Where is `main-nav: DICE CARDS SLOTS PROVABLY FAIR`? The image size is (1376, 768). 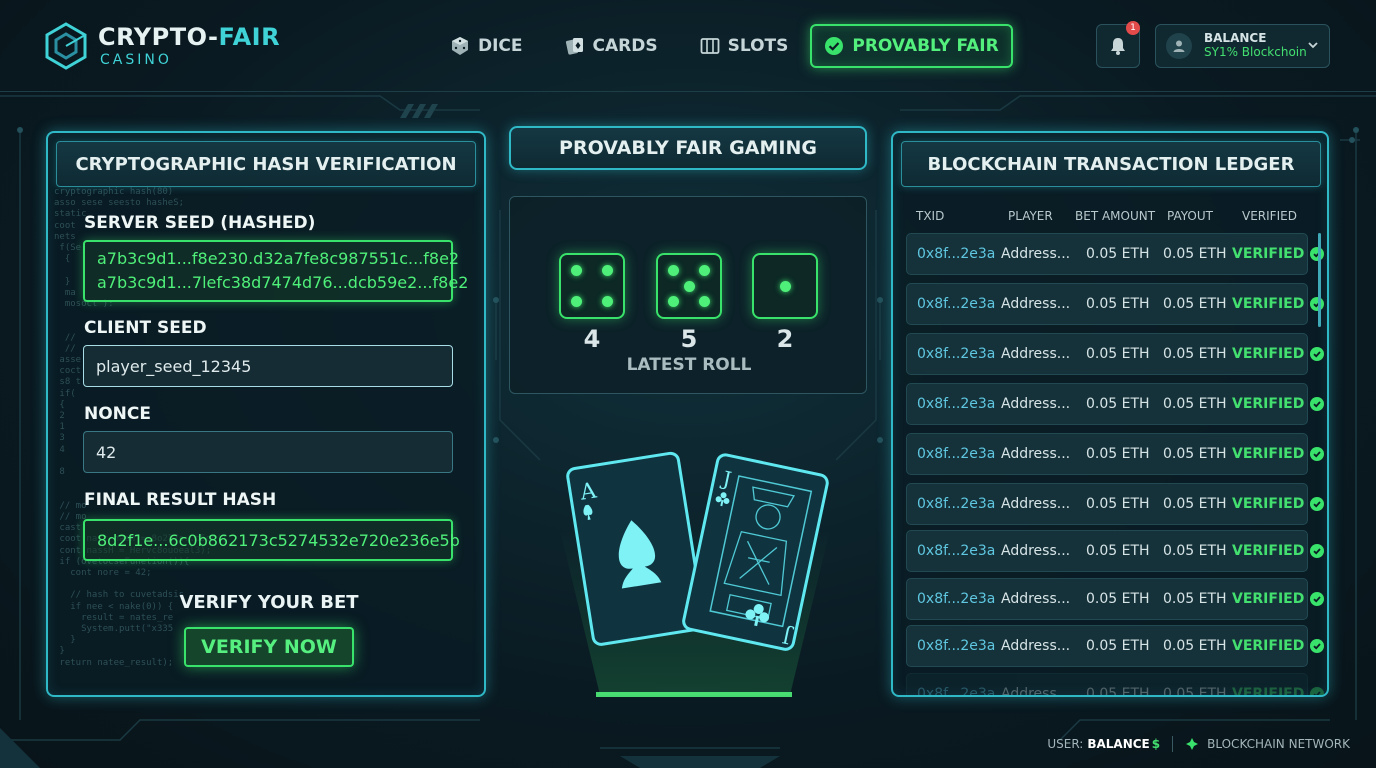
main-nav: DICE CARDS SLOTS PROVABLY FAIR is located at coordinates (726, 46).